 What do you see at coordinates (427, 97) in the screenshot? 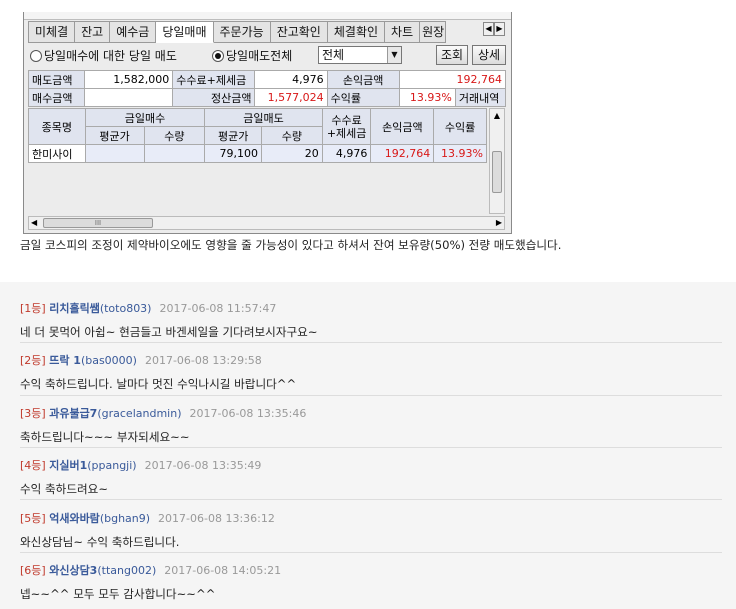
I see `return-value: 13.93%` at bounding box center [427, 97].